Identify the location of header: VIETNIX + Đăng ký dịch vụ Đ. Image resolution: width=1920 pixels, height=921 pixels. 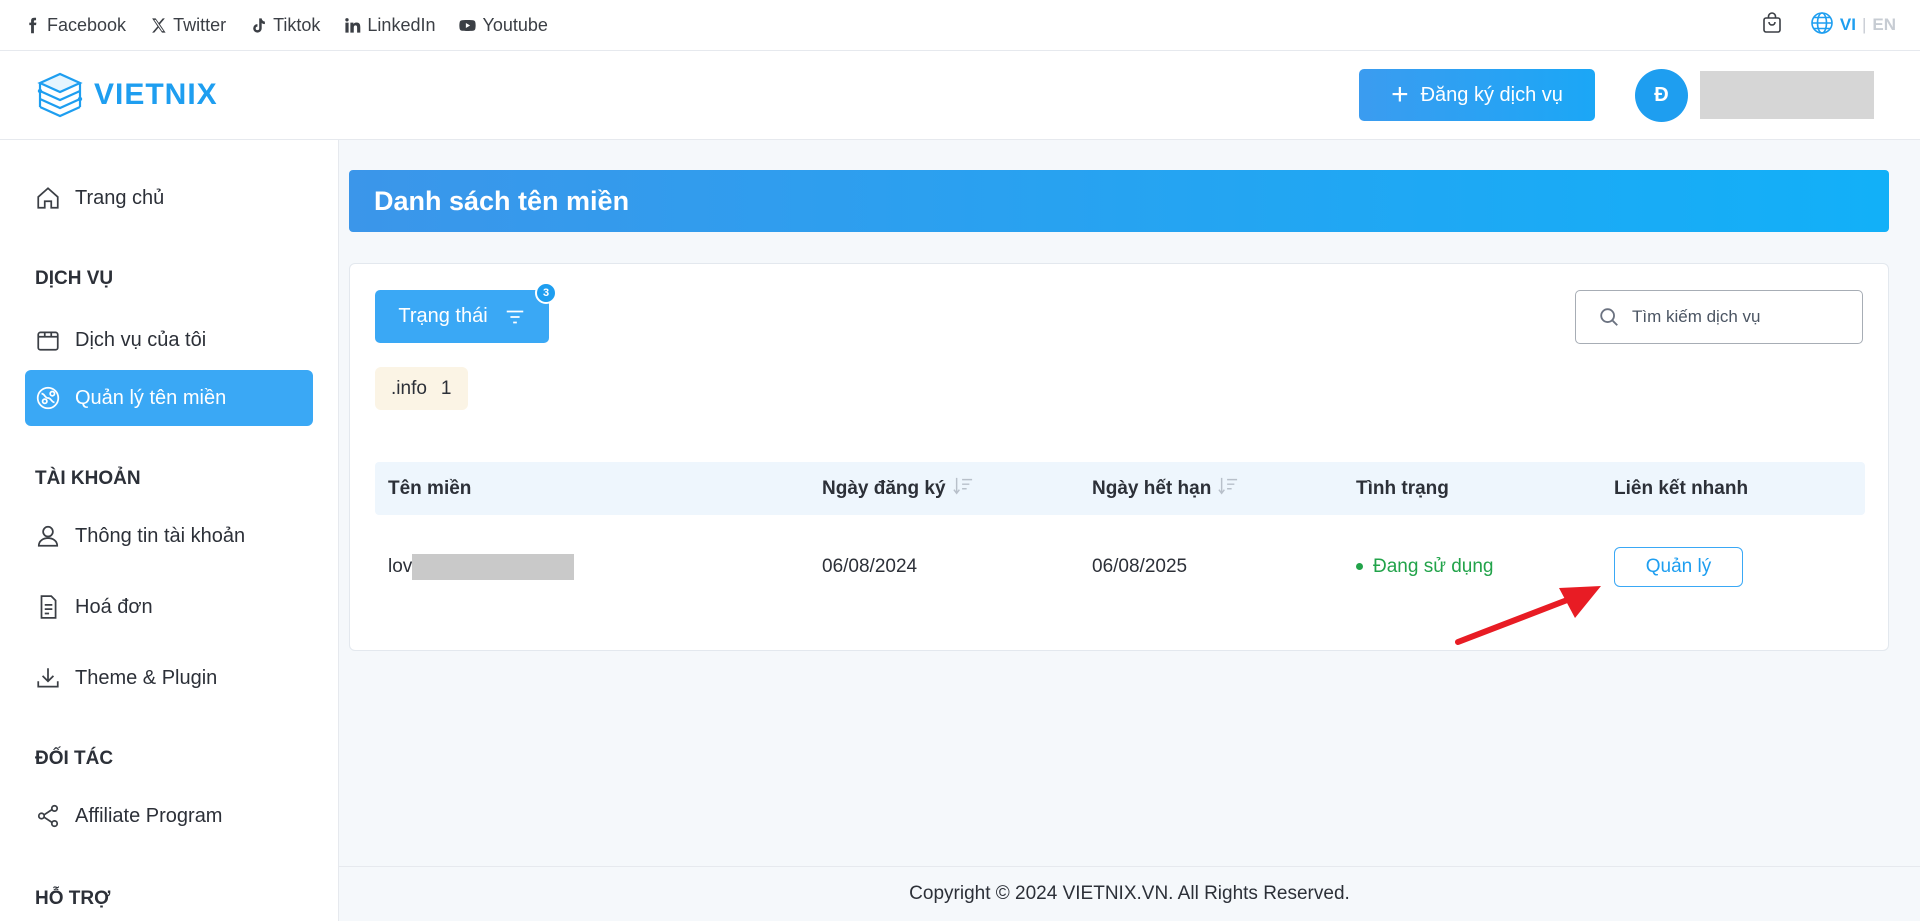
(960, 95).